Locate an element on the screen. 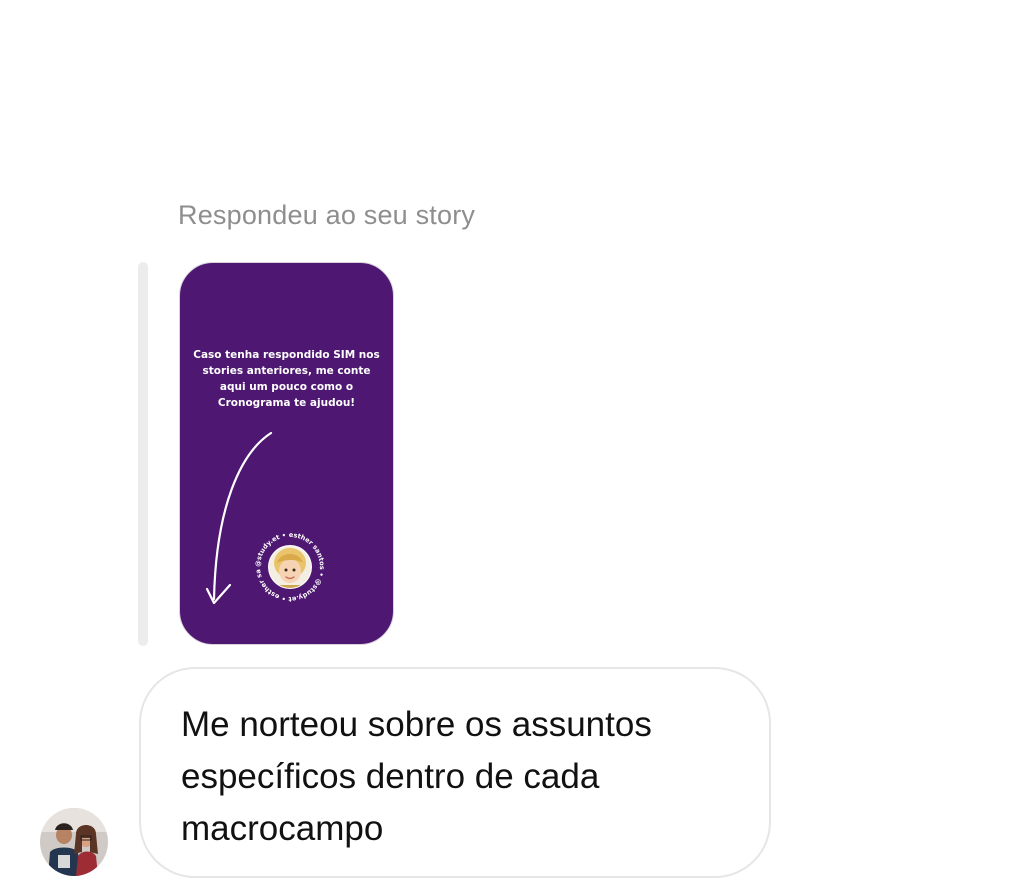 This screenshot has width=1024, height=890. quote-bar is located at coordinates (143, 454).